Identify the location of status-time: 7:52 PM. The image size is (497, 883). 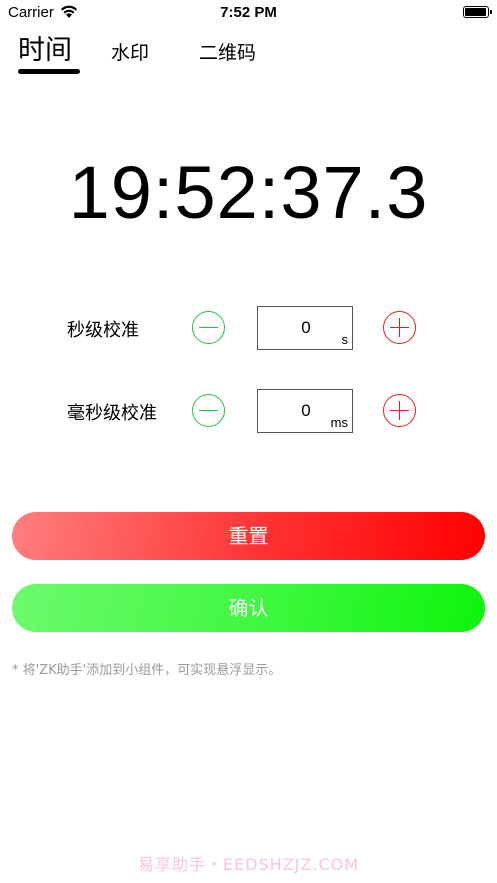
(248, 12).